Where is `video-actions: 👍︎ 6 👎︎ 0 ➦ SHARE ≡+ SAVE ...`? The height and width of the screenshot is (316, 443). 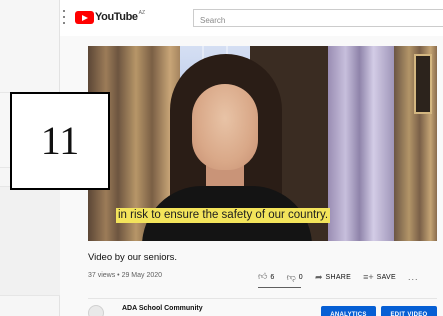
video-actions: 👍︎ 6 👎︎ 0 ➦ SHARE ≡+ SAVE ... is located at coordinates (338, 277).